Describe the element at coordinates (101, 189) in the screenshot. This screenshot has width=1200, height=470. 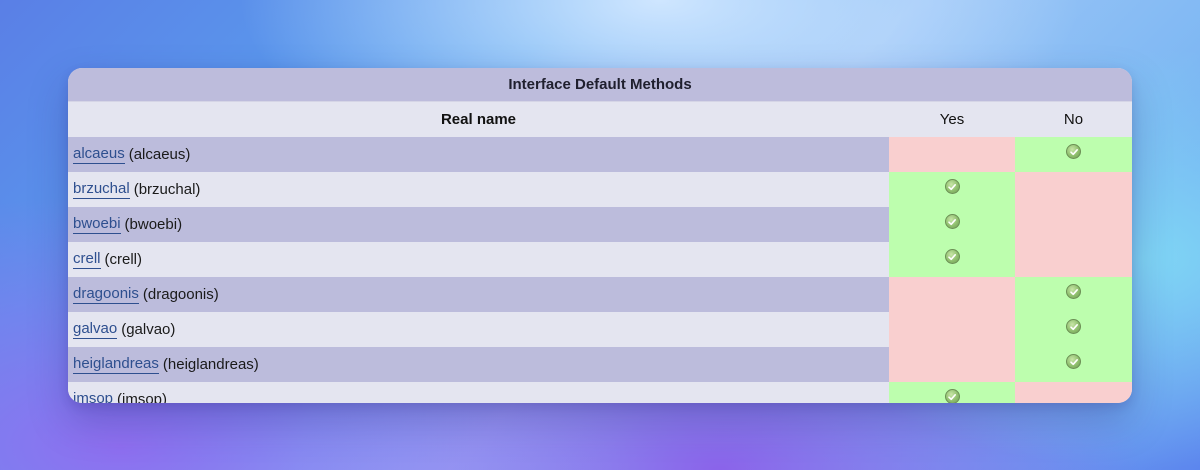
I see `voter-link: brzuchal` at that location.